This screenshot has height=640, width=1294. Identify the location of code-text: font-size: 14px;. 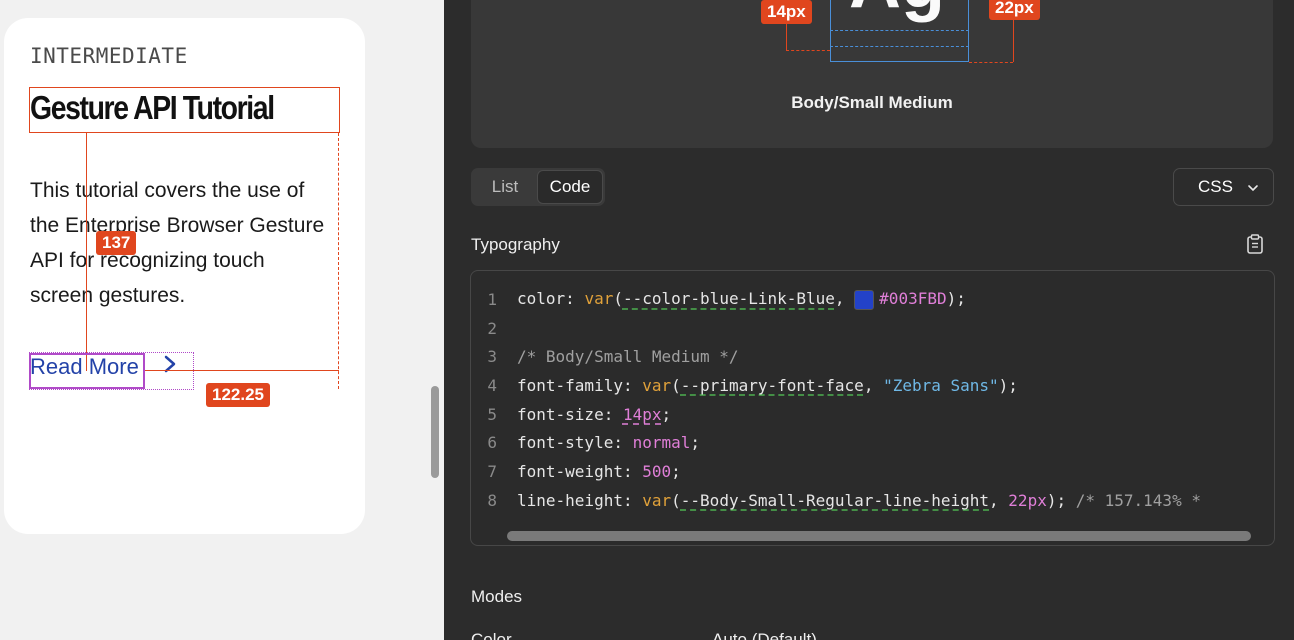
(594, 414).